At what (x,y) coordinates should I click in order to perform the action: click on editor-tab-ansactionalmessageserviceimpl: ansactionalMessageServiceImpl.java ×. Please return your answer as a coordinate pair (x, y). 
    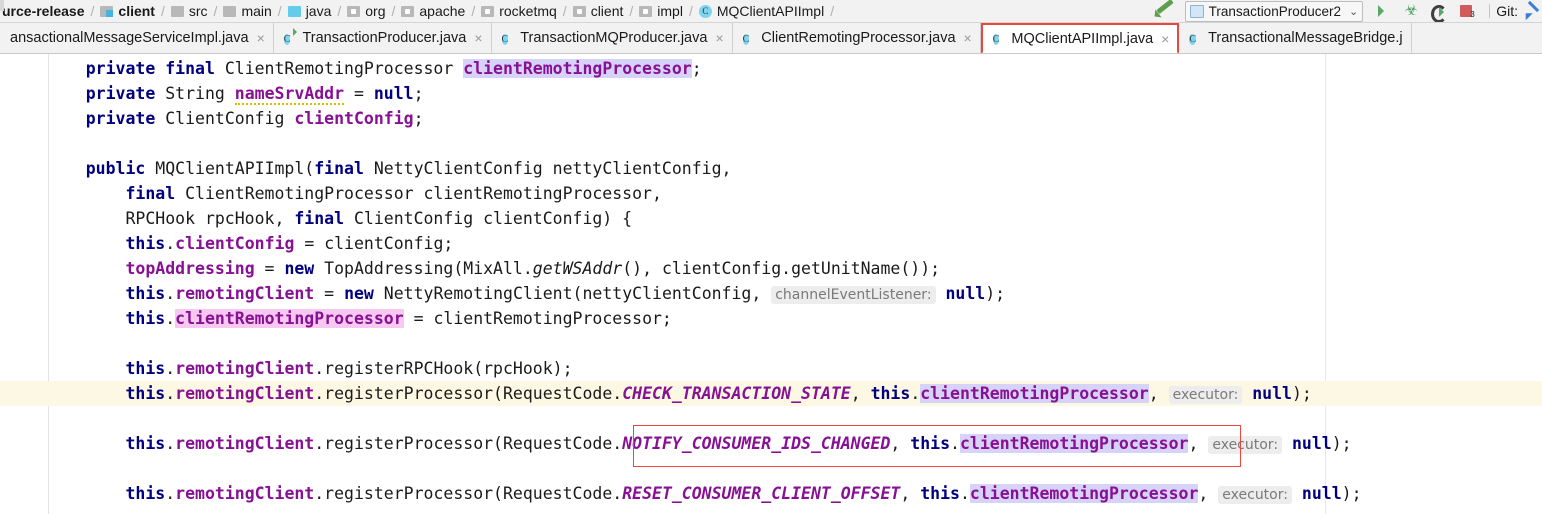
    Looking at the image, I should click on (137, 38).